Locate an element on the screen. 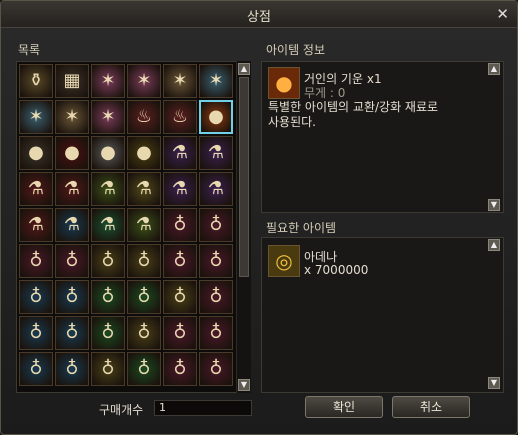 Image resolution: width=518 pixels, height=435 pixels. window-title: 상점 is located at coordinates (259, 17).